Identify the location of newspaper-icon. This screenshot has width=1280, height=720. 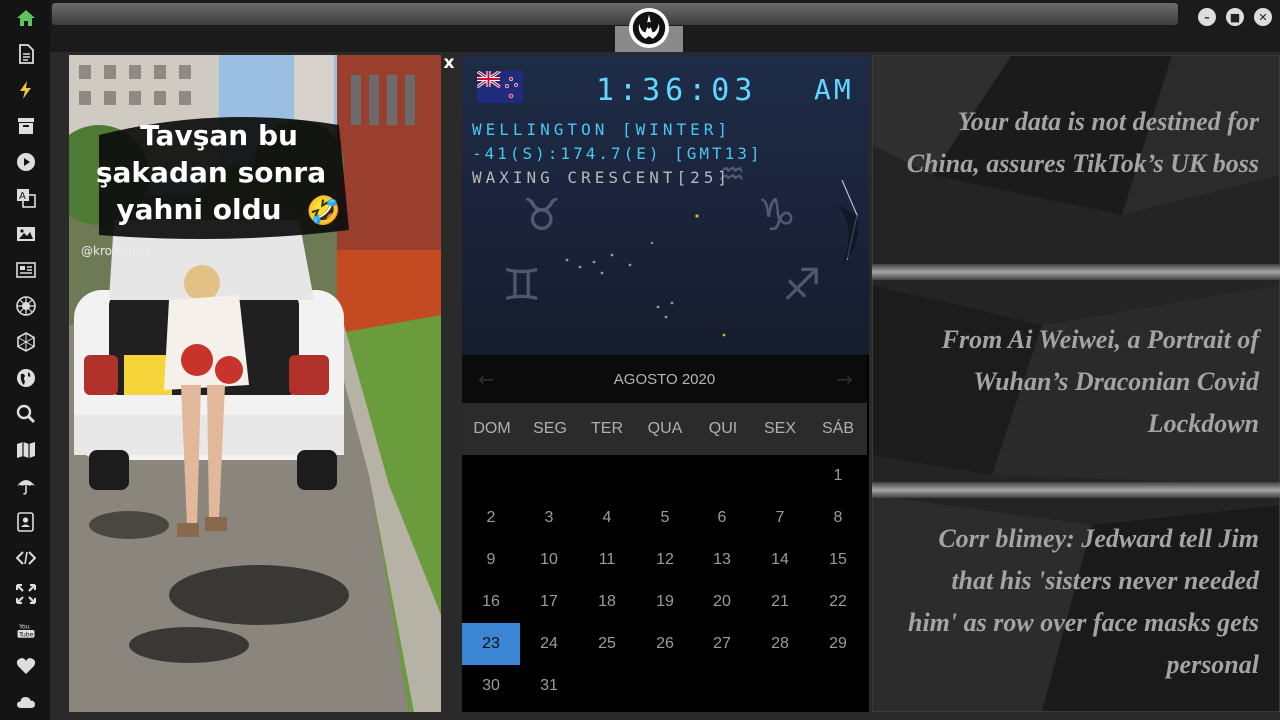
(26, 270).